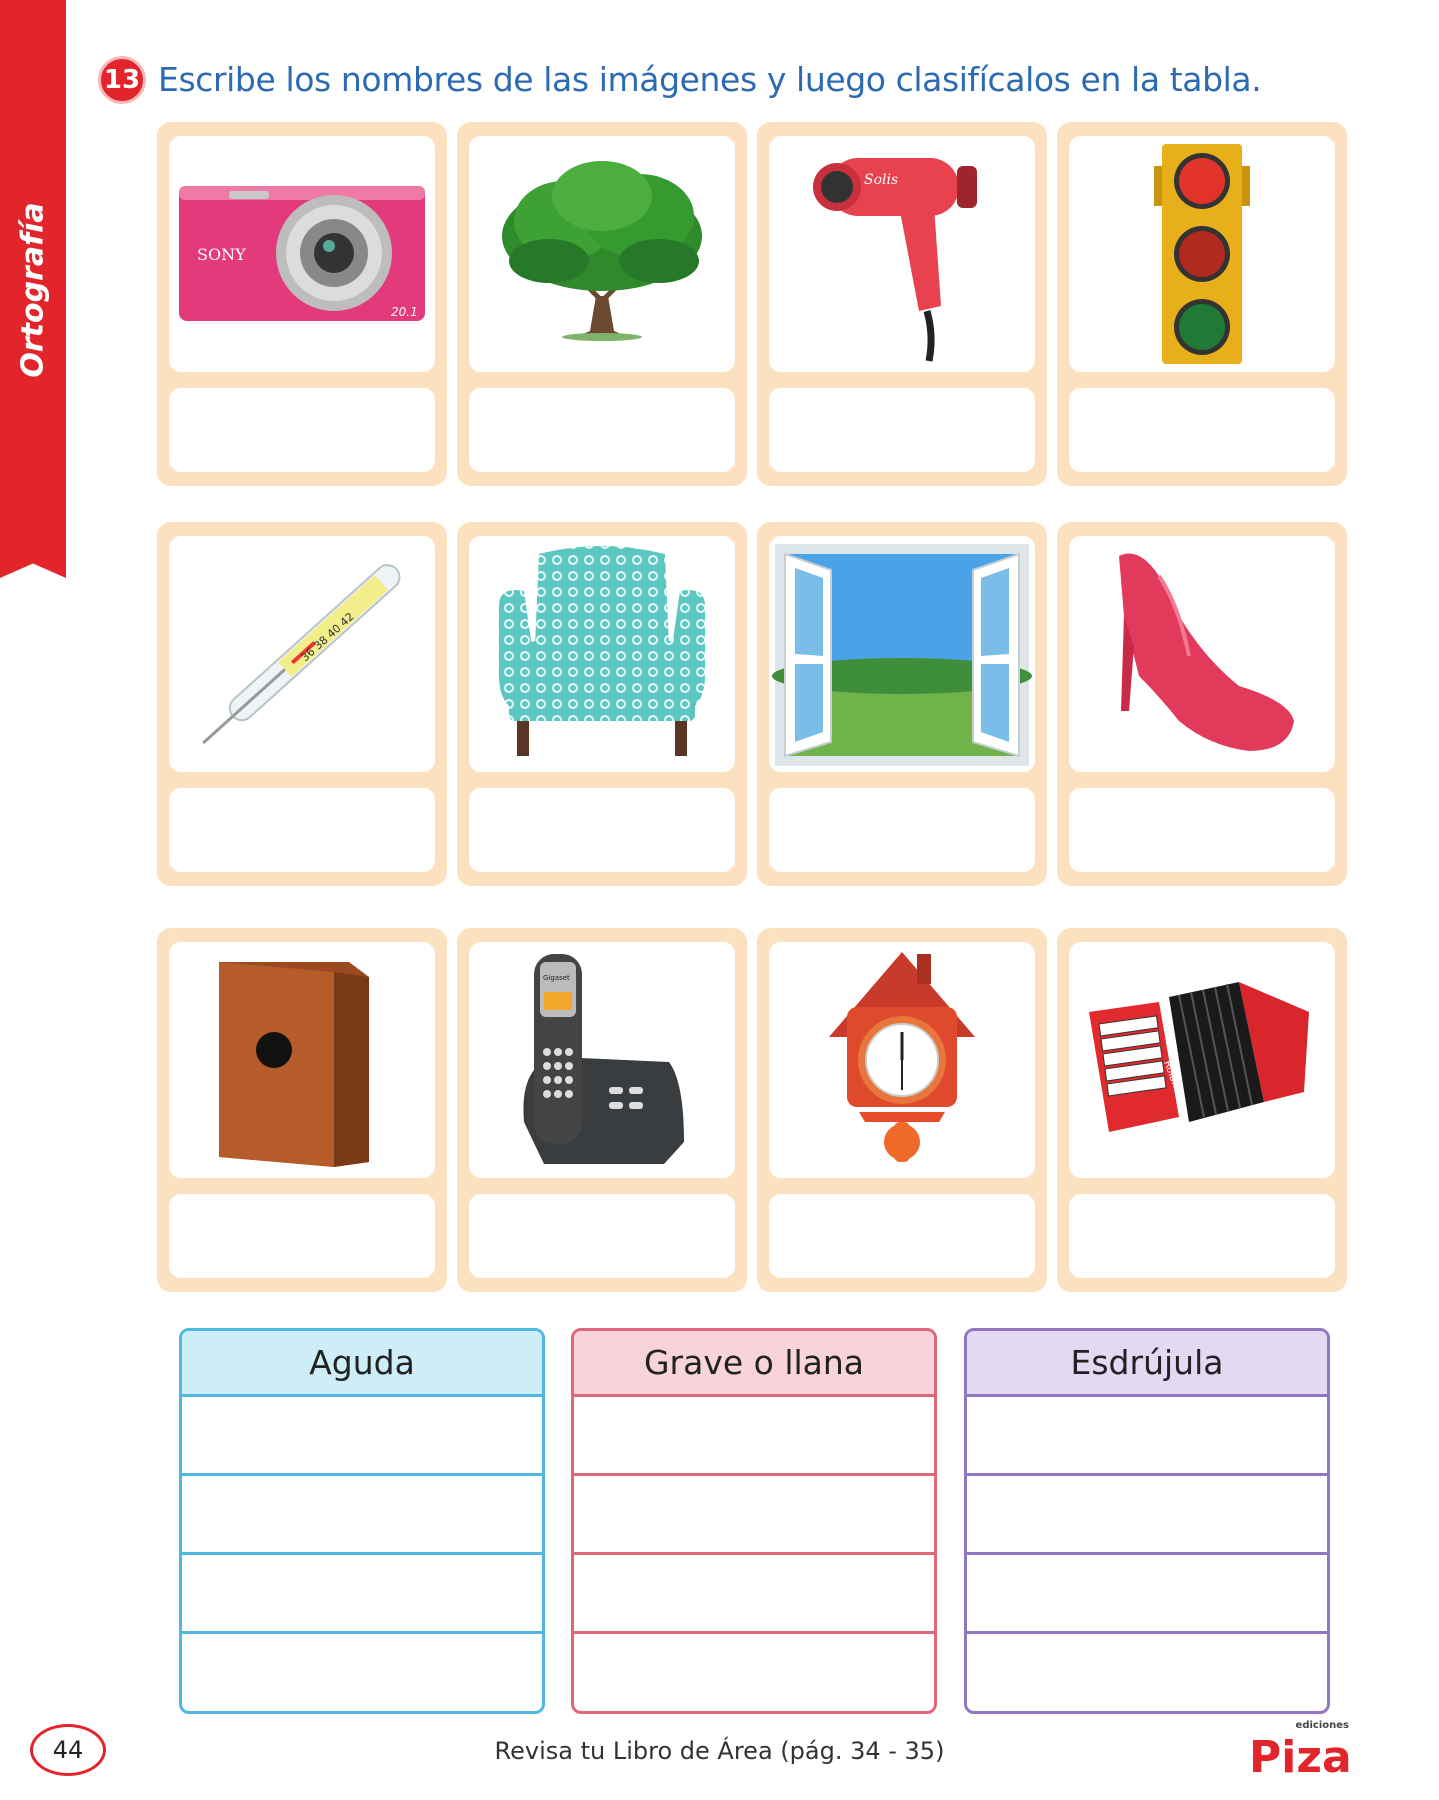  I want to click on svg-text: 20.1, so click(404, 312).